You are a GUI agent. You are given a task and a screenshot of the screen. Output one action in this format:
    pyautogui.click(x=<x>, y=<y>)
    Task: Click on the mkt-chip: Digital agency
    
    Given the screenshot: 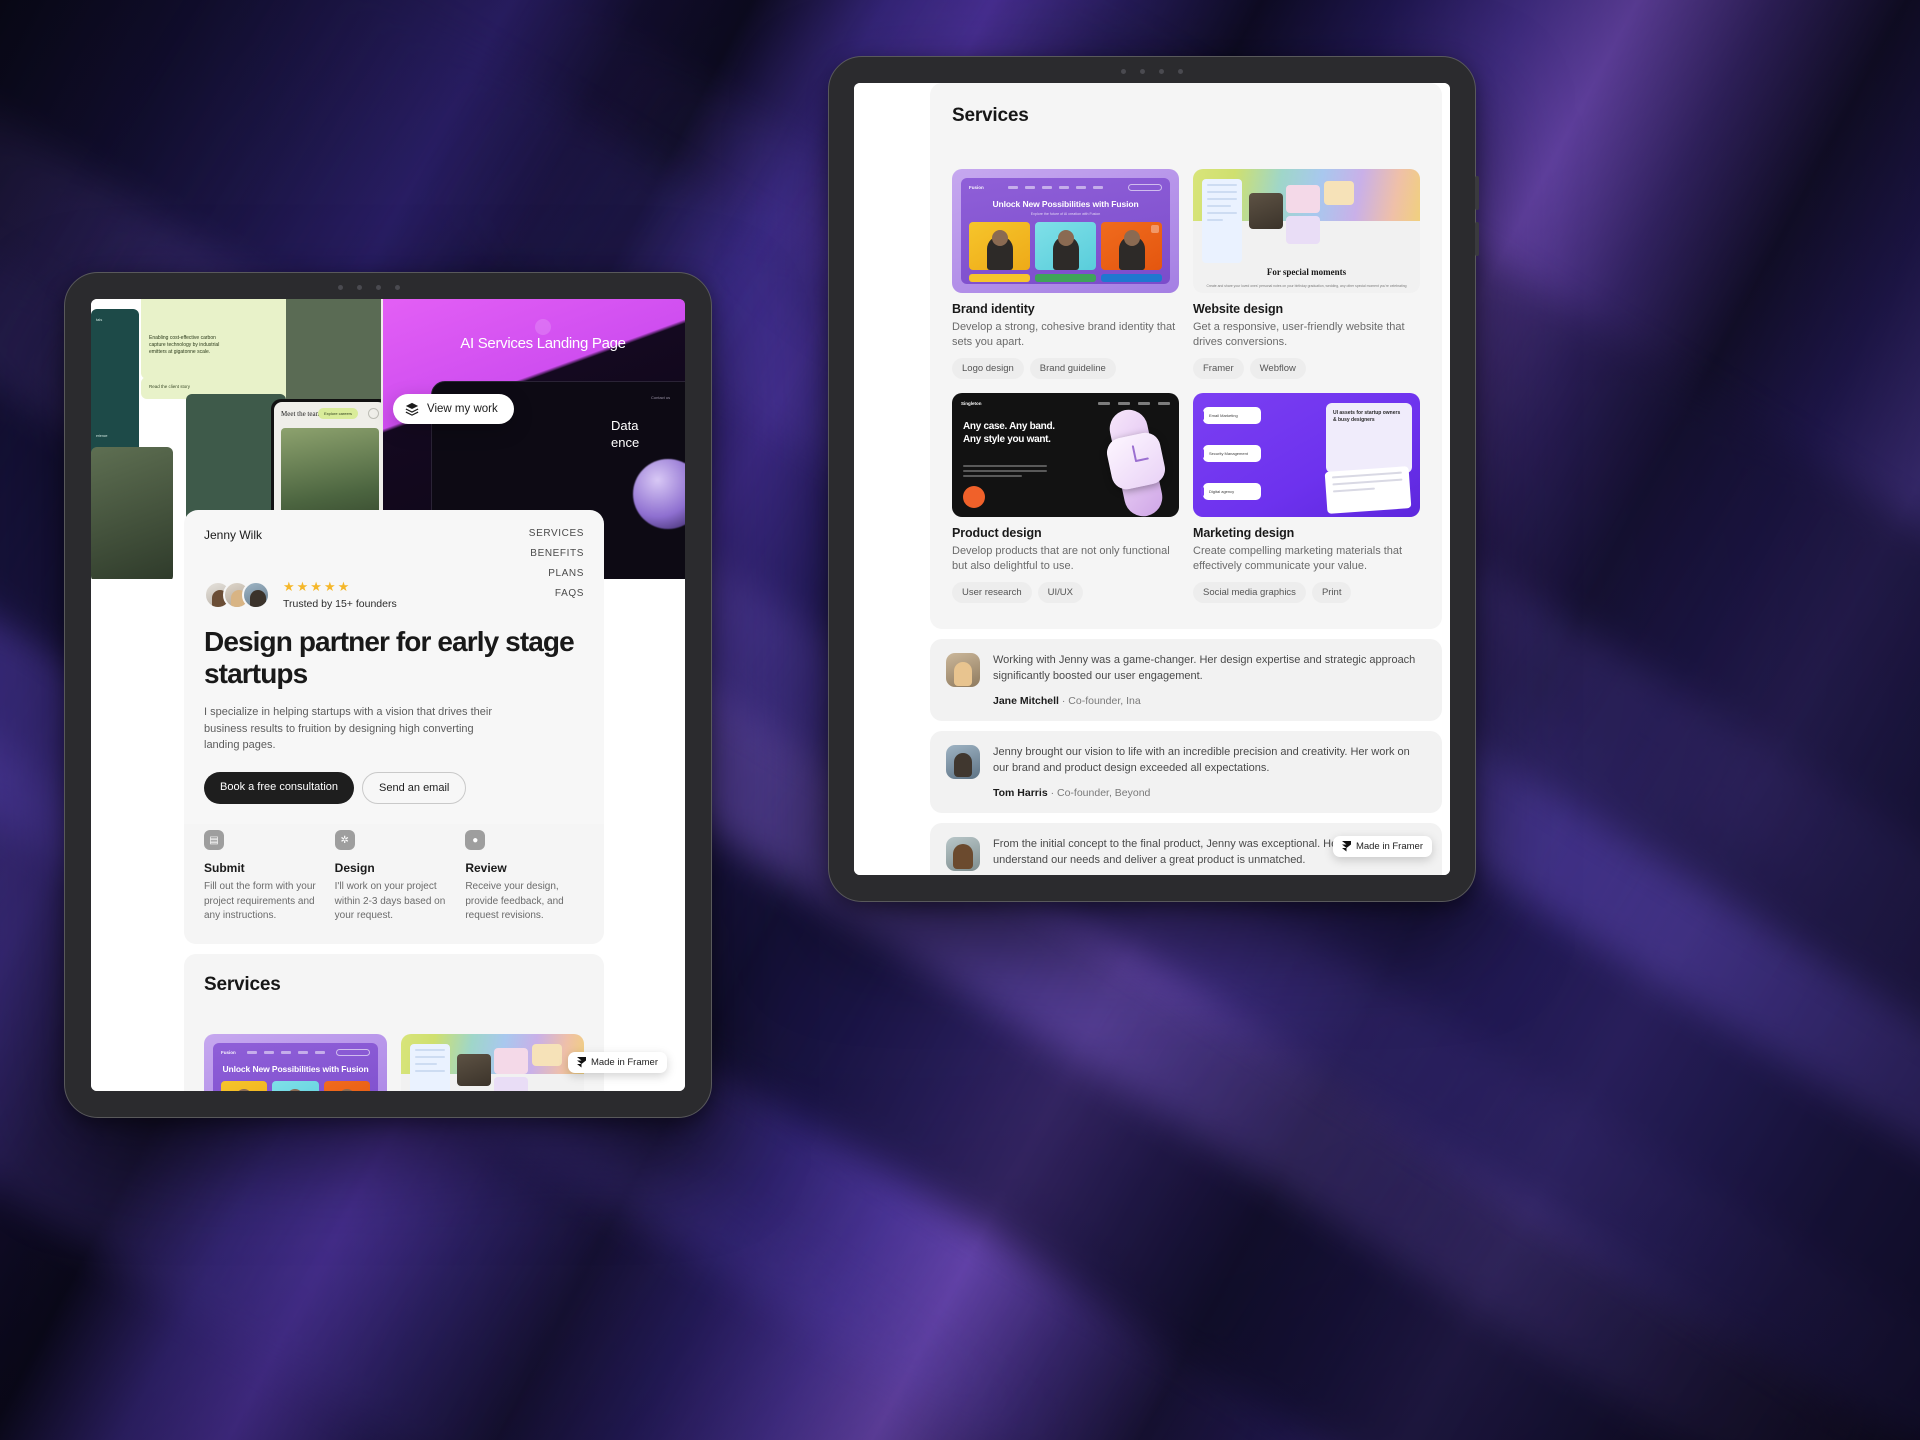 What is the action you would take?
    pyautogui.click(x=1222, y=491)
    